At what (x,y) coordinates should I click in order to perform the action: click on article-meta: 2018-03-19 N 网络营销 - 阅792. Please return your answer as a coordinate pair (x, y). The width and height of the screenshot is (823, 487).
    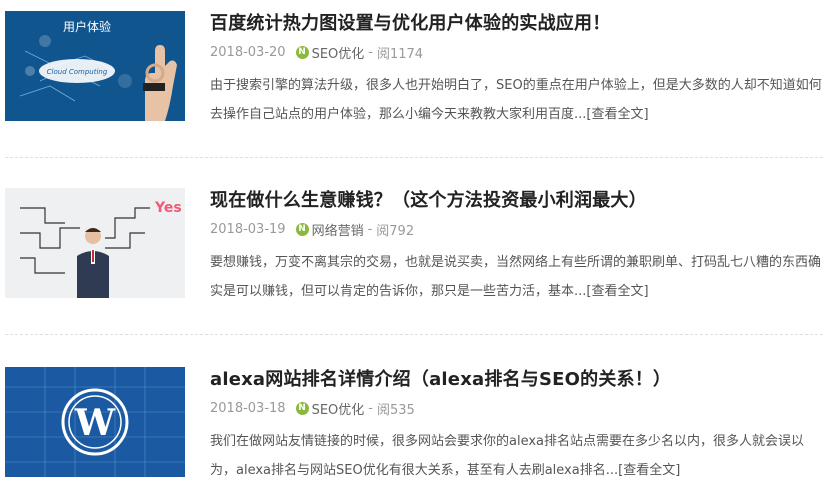
    Looking at the image, I should click on (312, 229).